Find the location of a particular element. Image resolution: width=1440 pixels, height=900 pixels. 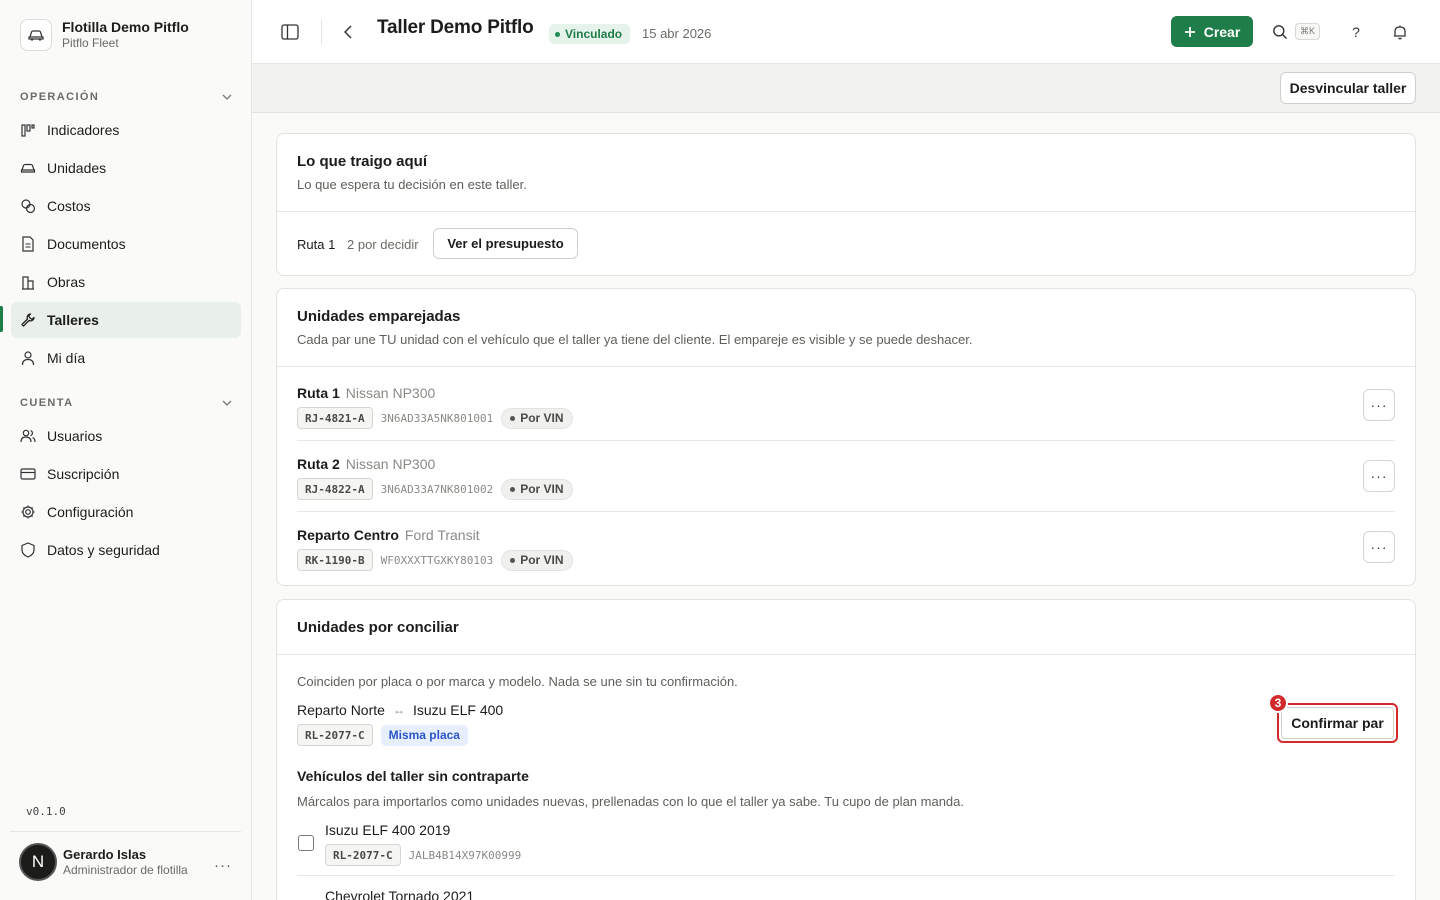

user-role: Administrador de flotilla is located at coordinates (125, 869).